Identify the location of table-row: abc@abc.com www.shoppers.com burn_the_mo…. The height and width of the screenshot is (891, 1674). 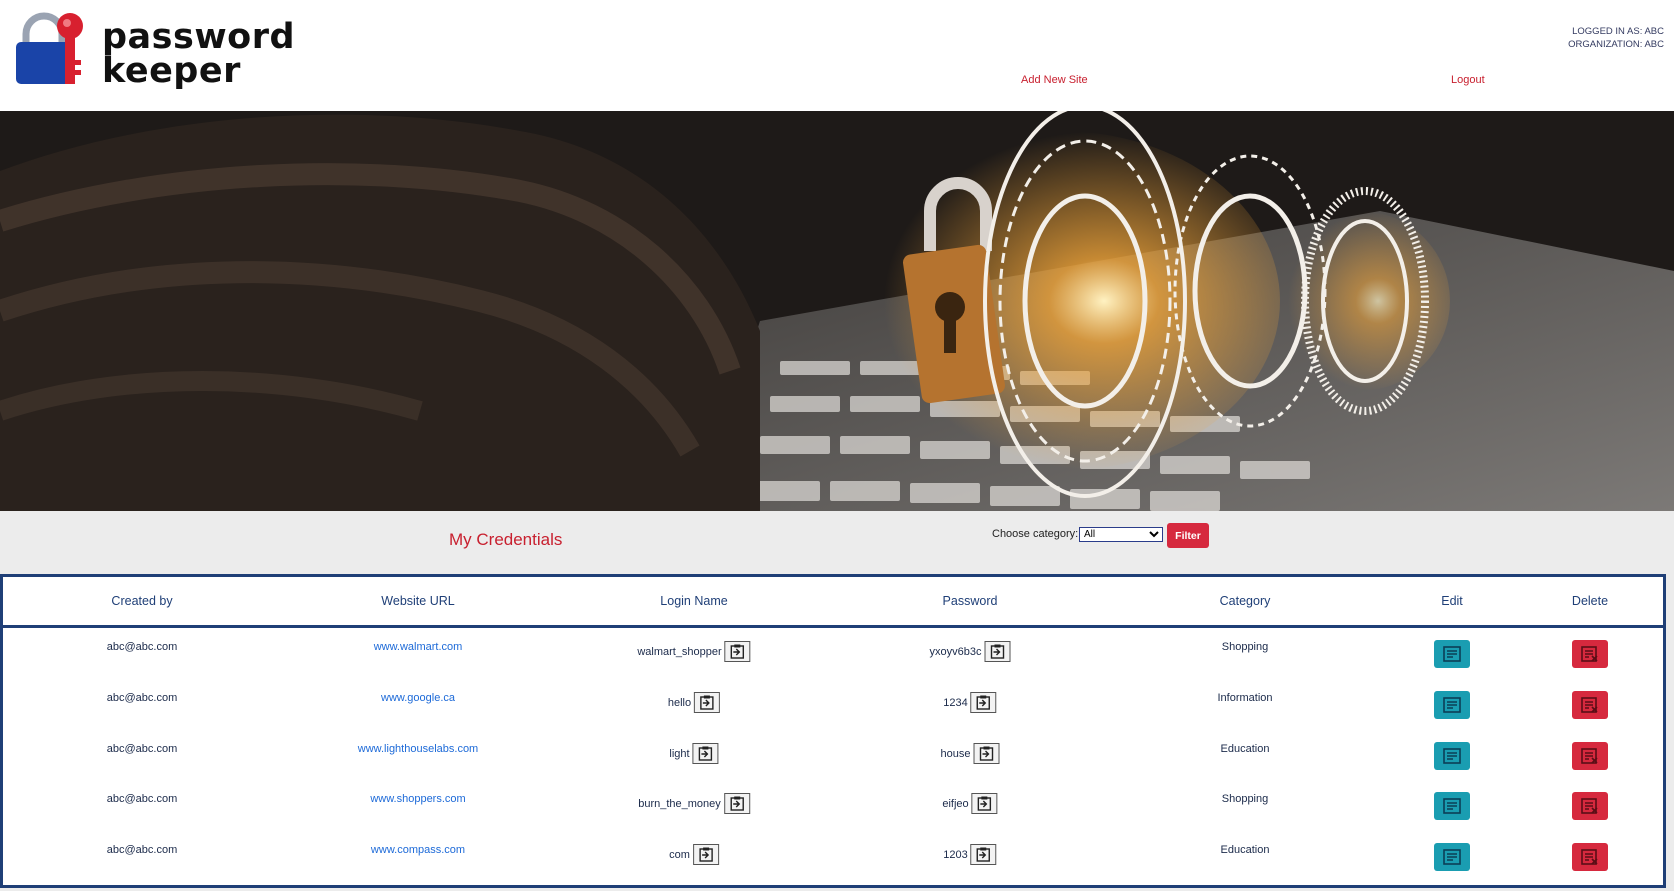
(833, 804).